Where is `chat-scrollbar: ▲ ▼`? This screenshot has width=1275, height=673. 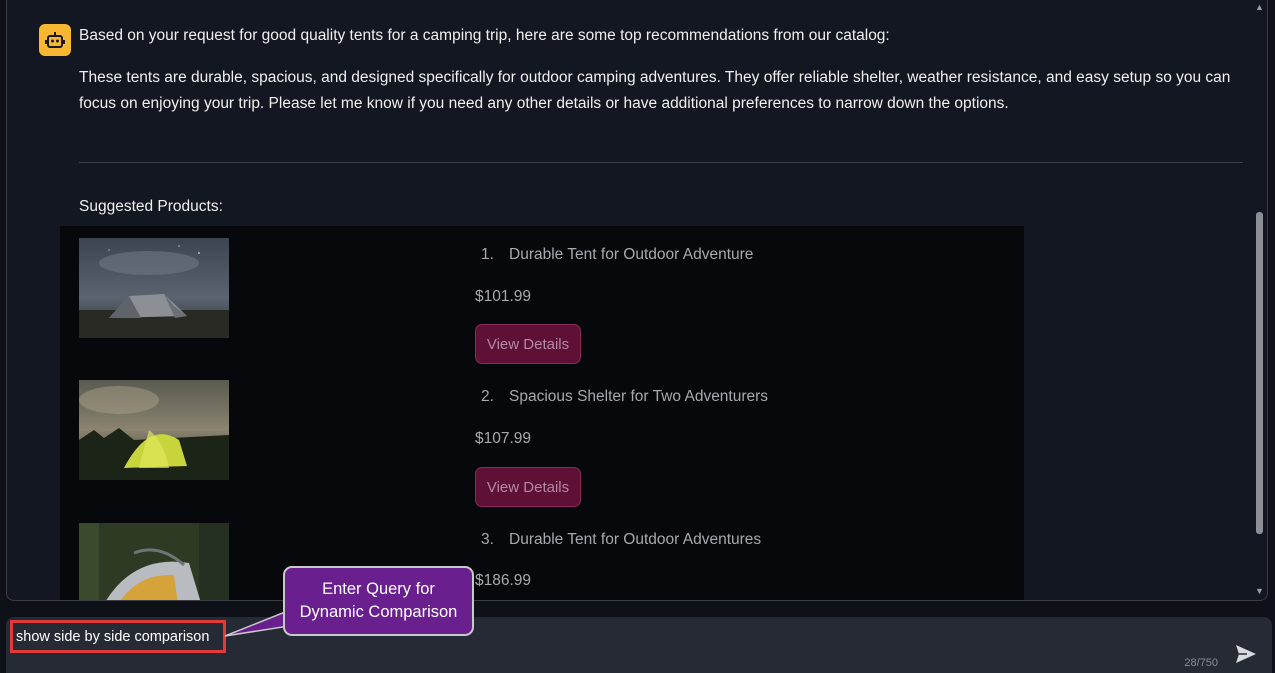 chat-scrollbar: ▲ ▼ is located at coordinates (1259, 300).